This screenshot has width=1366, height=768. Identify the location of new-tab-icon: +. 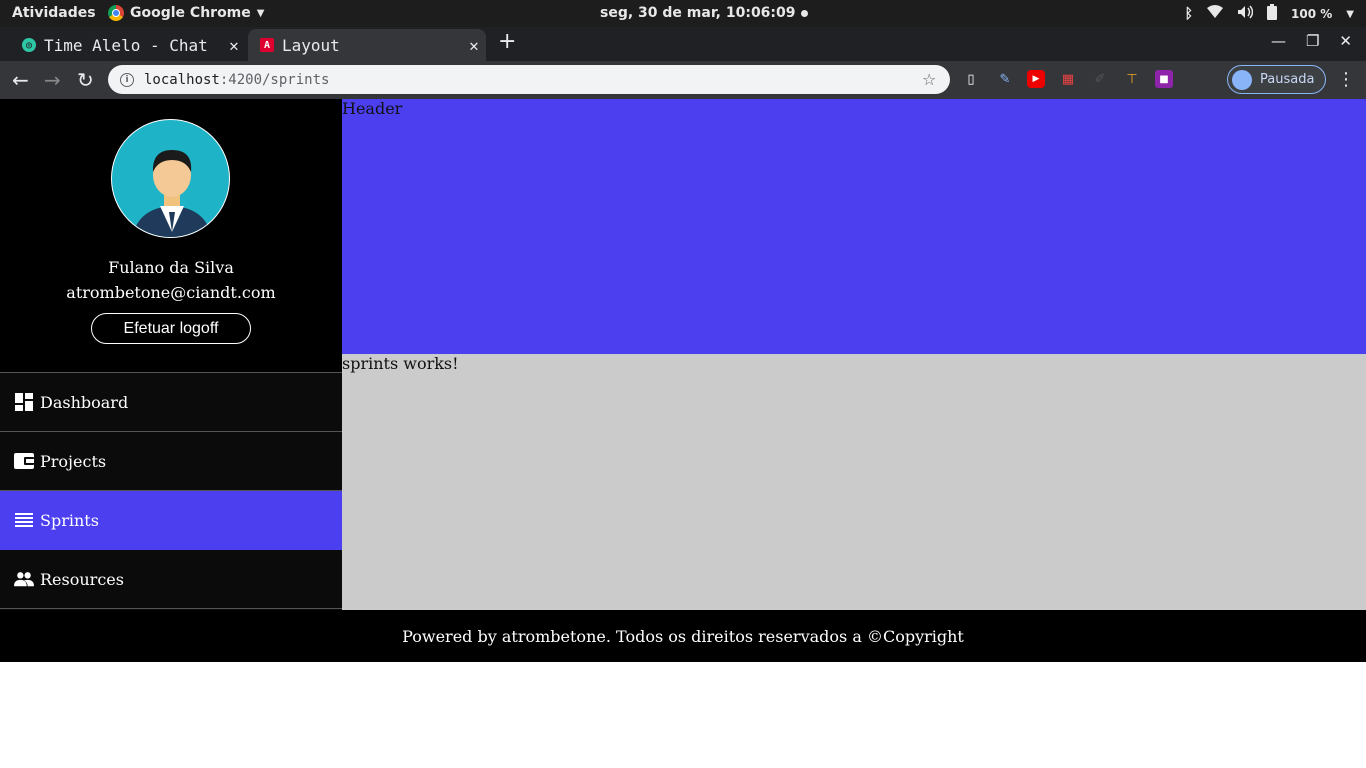
(507, 41).